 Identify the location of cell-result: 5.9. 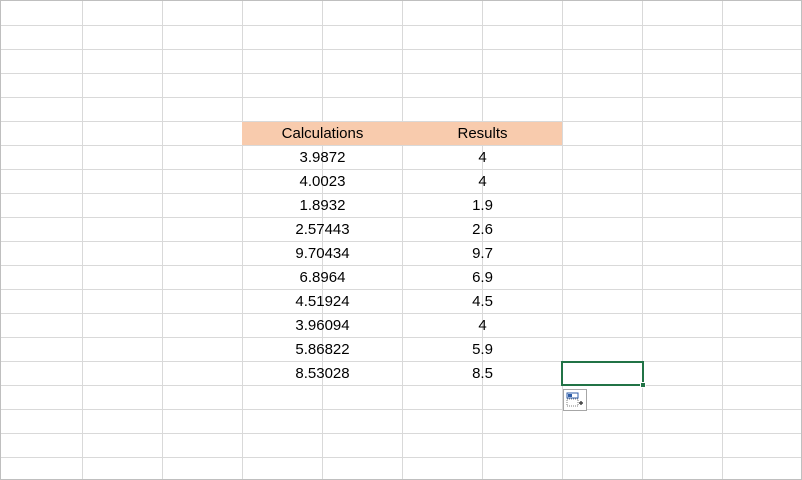
(482, 349).